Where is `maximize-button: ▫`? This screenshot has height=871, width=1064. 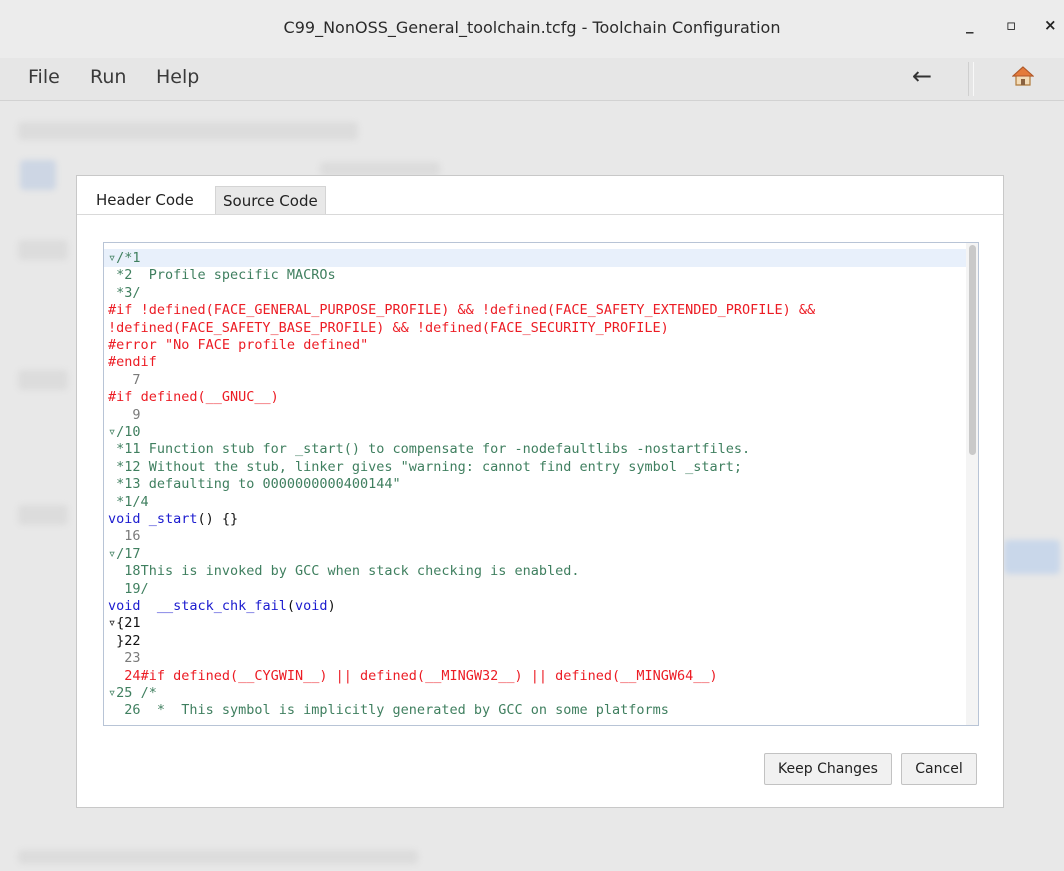
maximize-button: ▫ is located at coordinates (1011, 25).